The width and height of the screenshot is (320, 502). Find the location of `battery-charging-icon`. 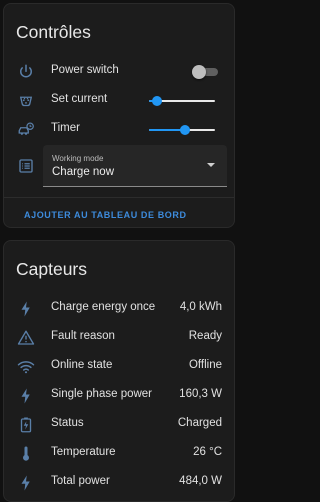

battery-charging-icon is located at coordinates (26, 425).